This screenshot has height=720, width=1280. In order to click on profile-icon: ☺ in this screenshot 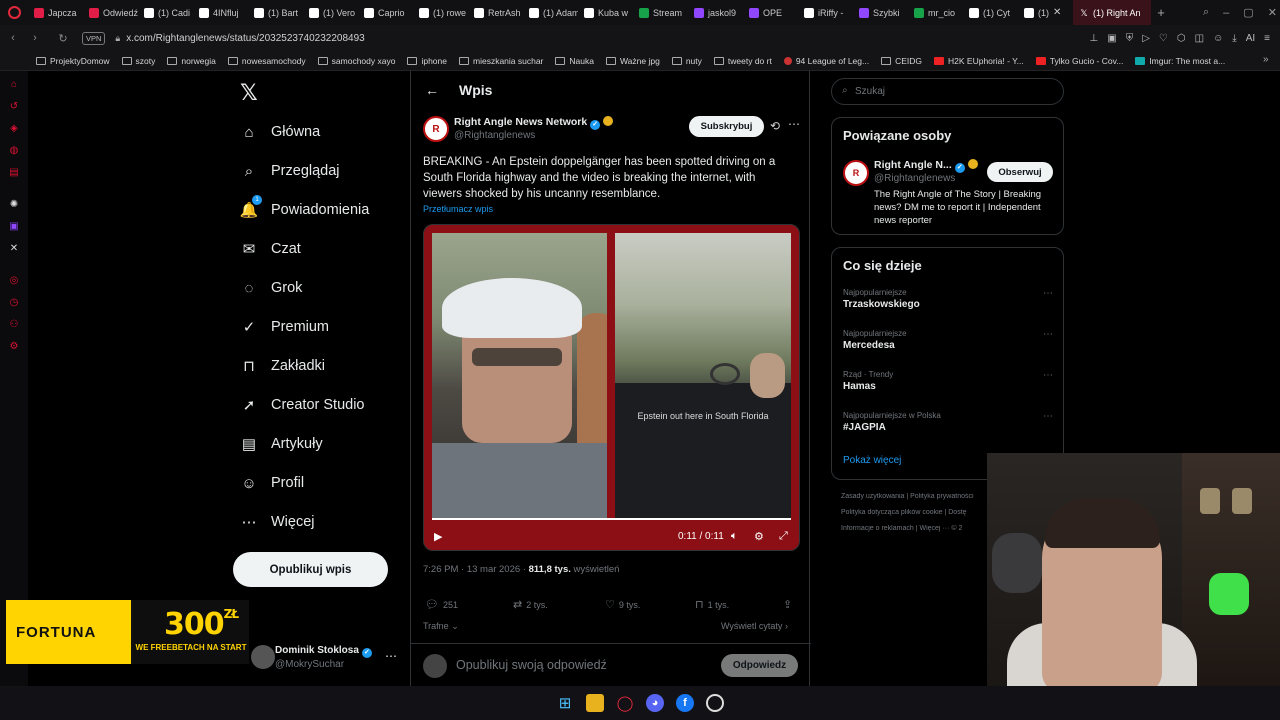, I will do `click(1218, 38)`.